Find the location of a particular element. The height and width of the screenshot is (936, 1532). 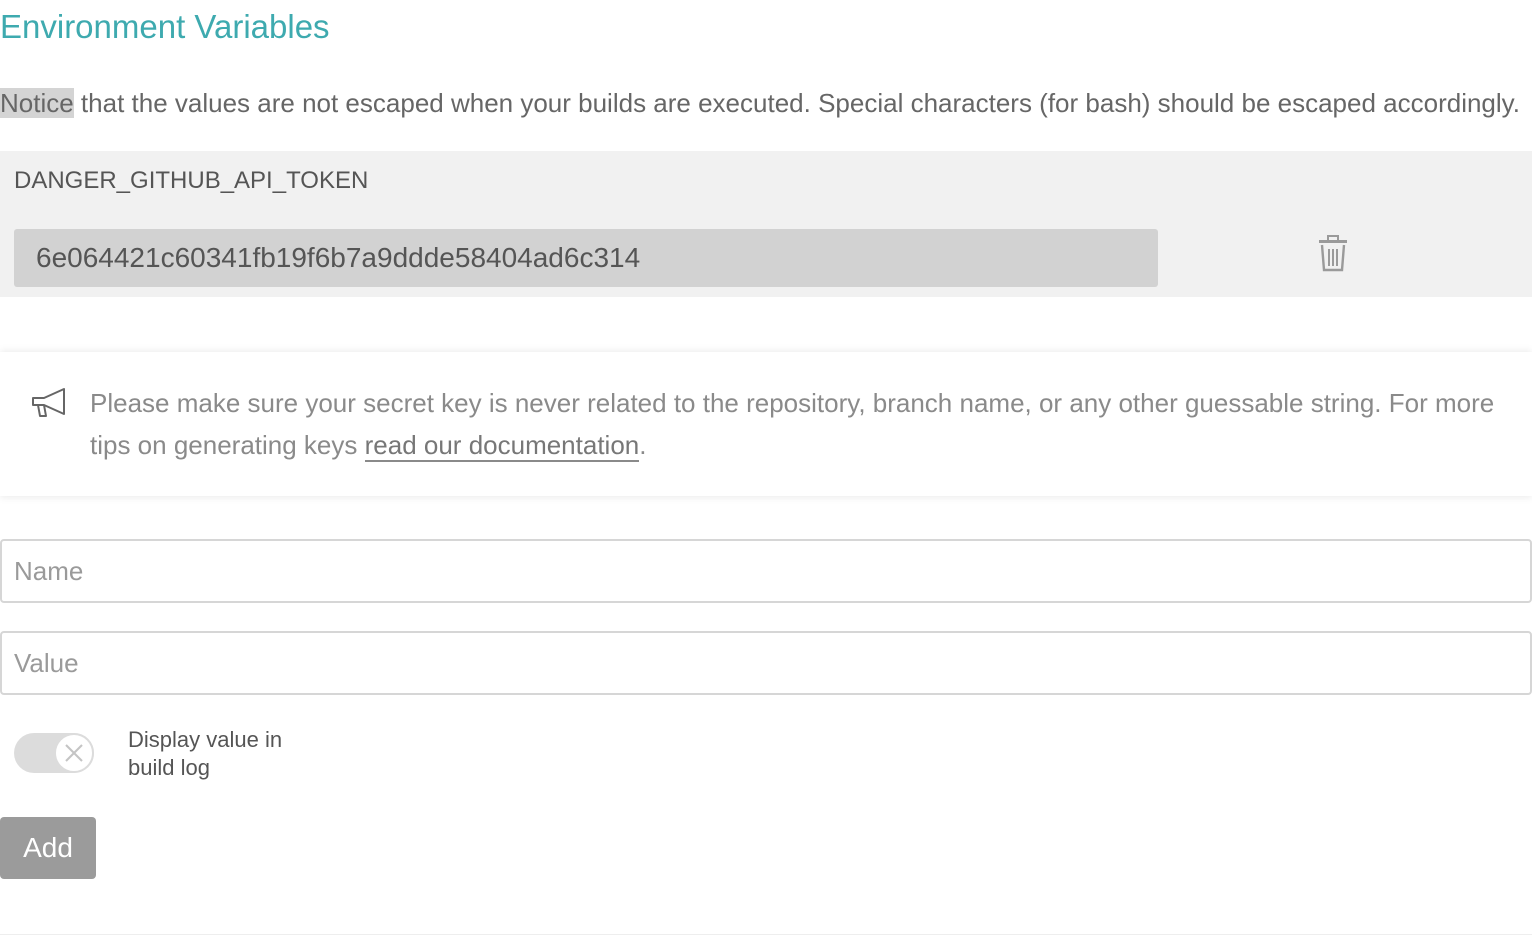

toggle-knob is located at coordinates (74, 753).